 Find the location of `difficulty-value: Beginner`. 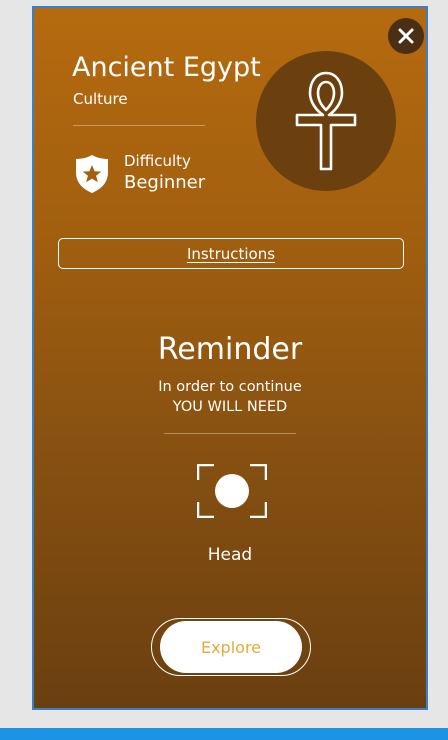

difficulty-value: Beginner is located at coordinates (165, 182).